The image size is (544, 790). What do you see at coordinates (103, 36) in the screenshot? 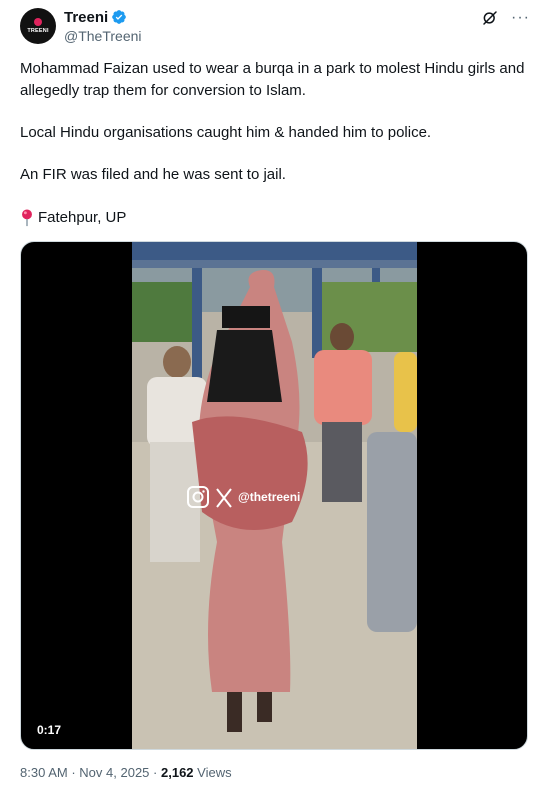
I see `author-handle: @TheTreeni` at bounding box center [103, 36].